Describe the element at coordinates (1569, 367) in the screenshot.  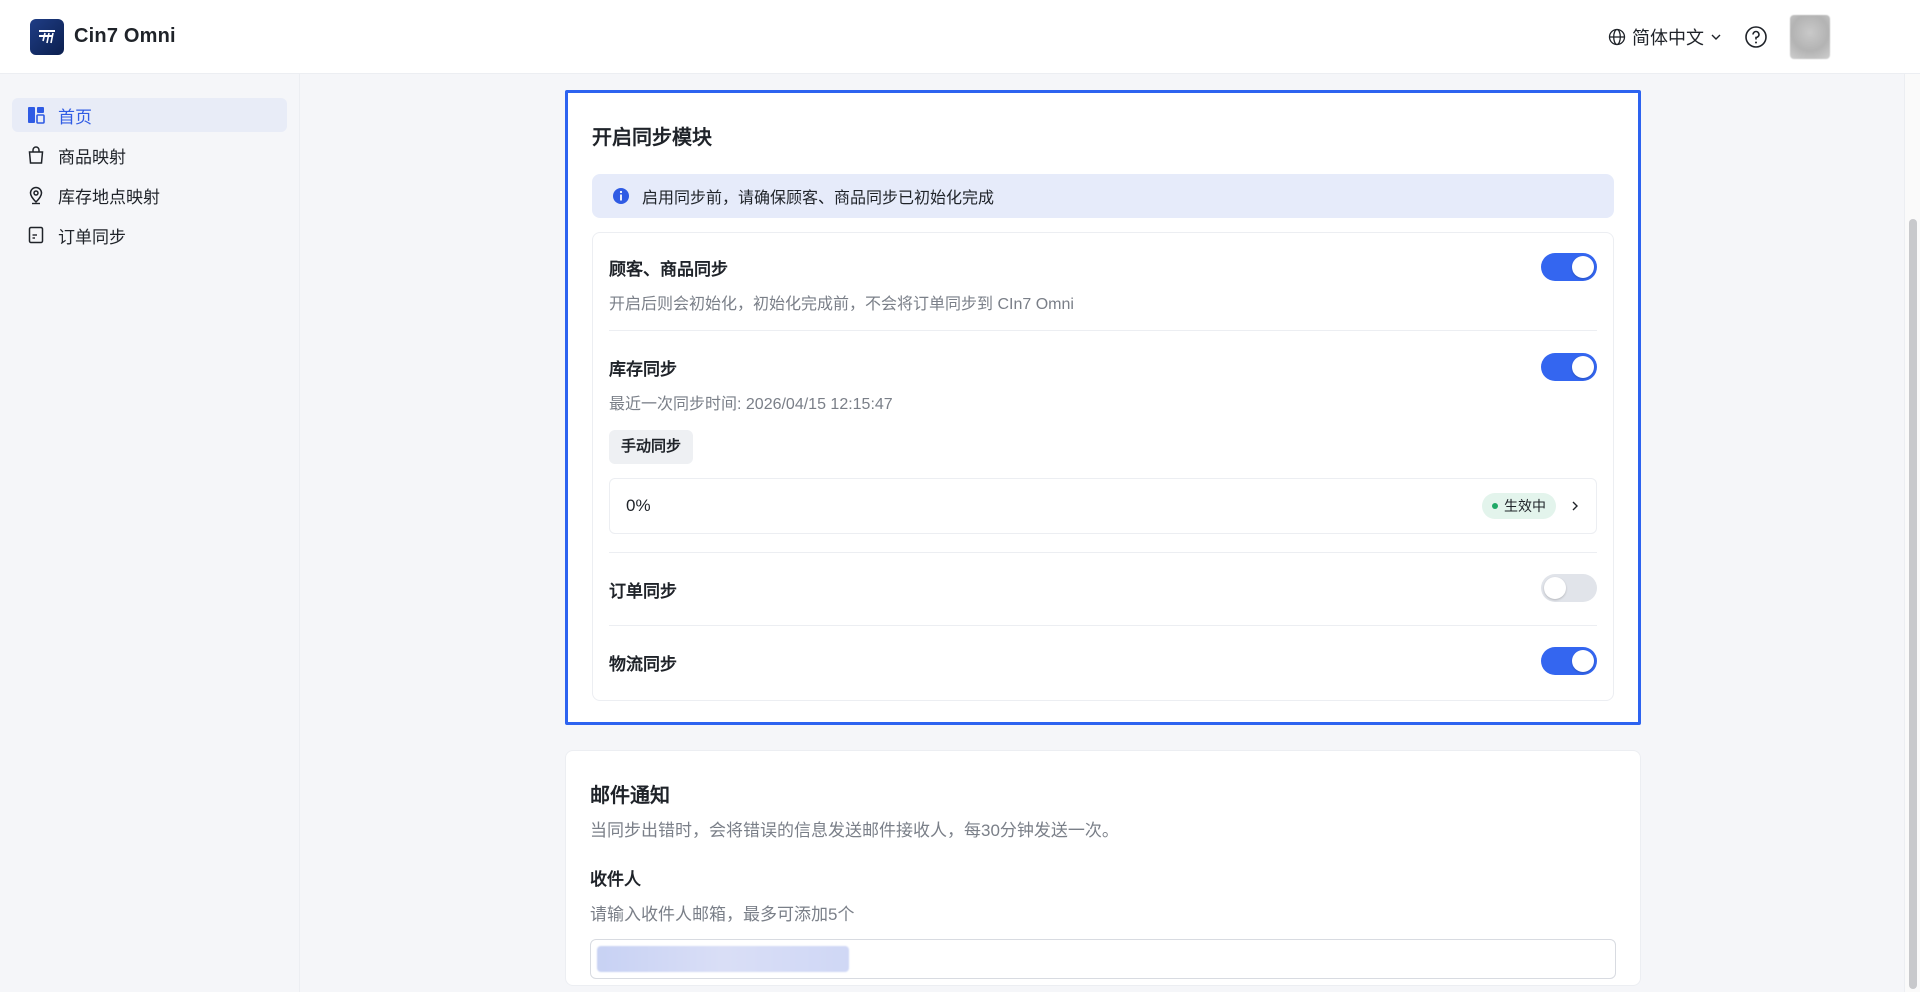
I see `inventory-sync-toggle` at that location.